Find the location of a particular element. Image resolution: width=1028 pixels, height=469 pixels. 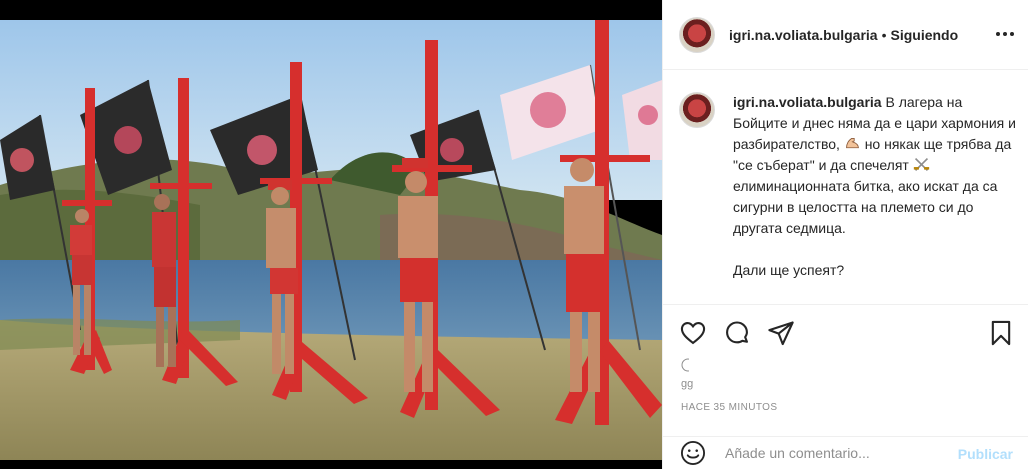

post-header: igri.na.voliata.bulgaria • Siguiendo is located at coordinates (845, 35).